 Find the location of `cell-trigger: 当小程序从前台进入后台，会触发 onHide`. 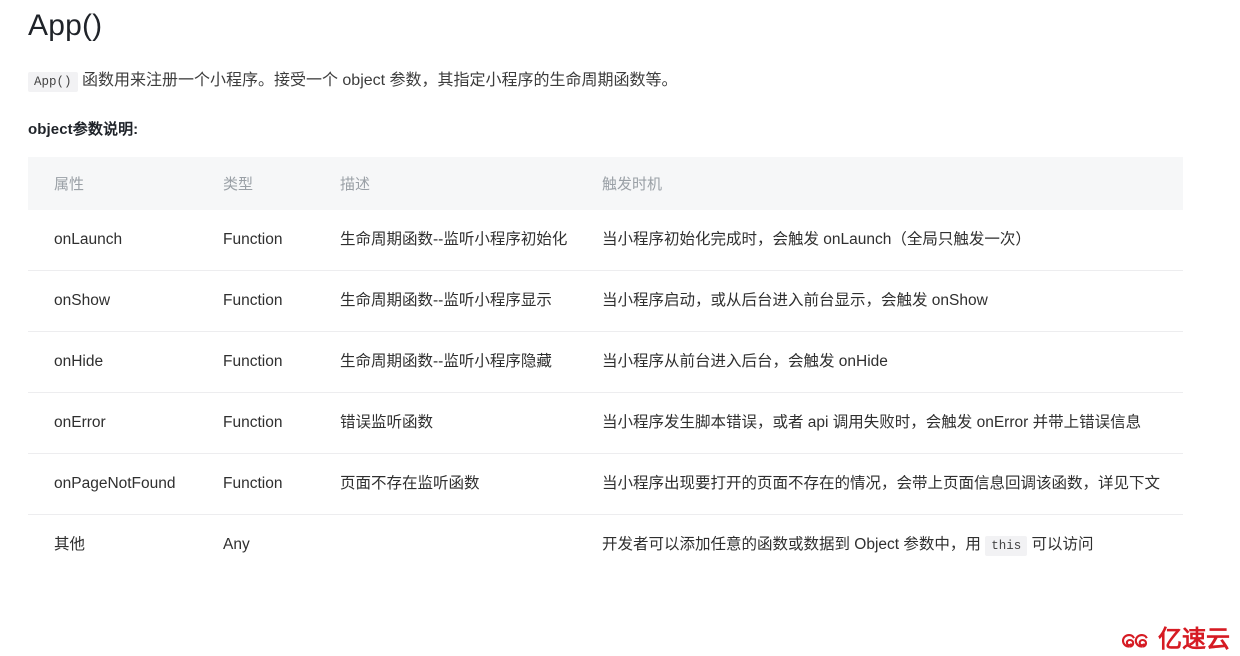

cell-trigger: 当小程序从前台进入后台，会触发 onHide is located at coordinates (892, 362).